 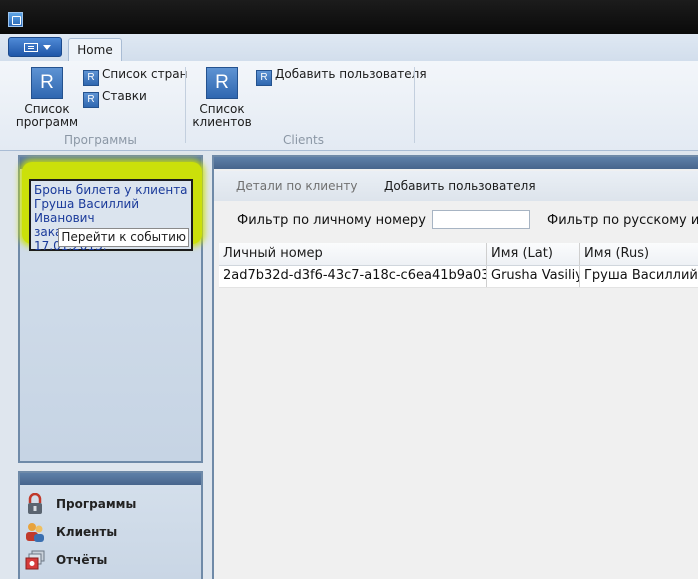 I want to click on nav-item-label: Клиенты, so click(x=87, y=532).